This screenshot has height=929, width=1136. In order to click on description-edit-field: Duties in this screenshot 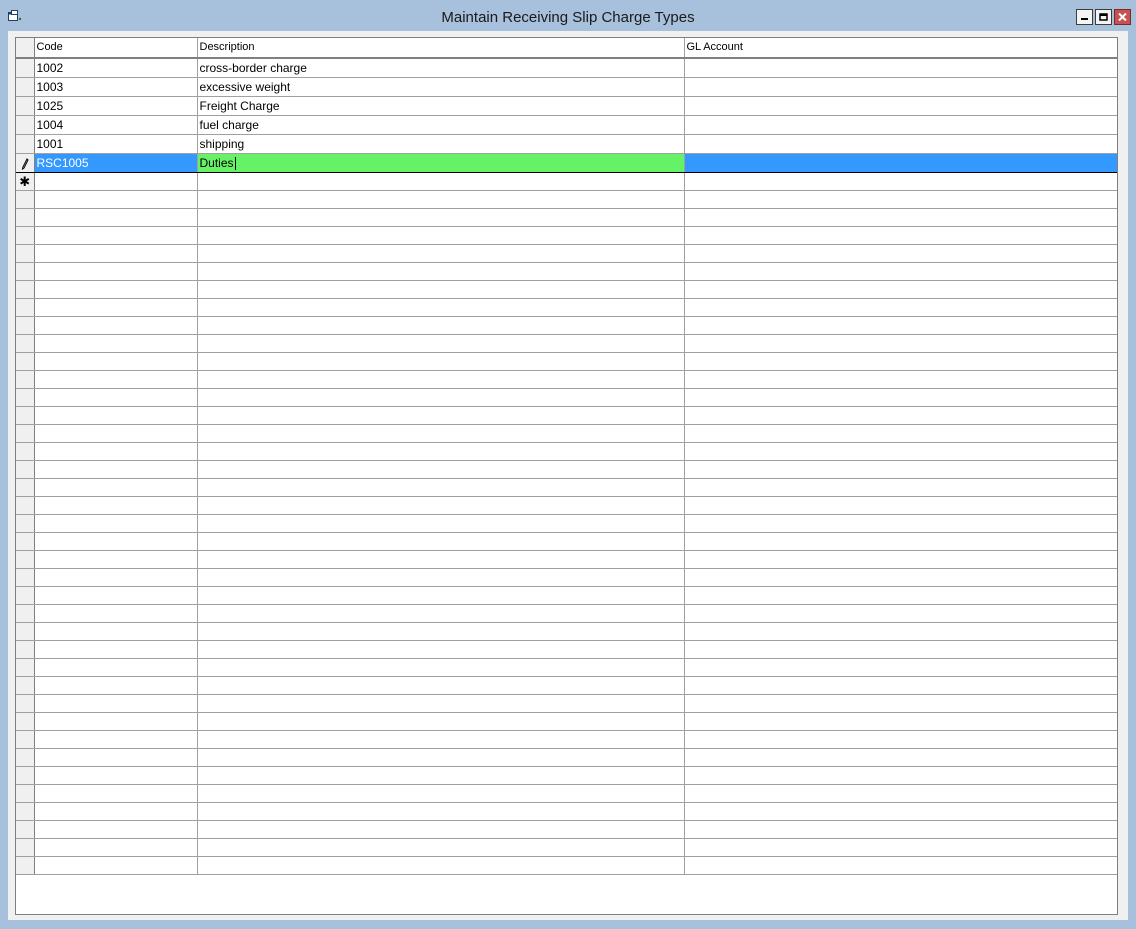, I will do `click(441, 163)`.